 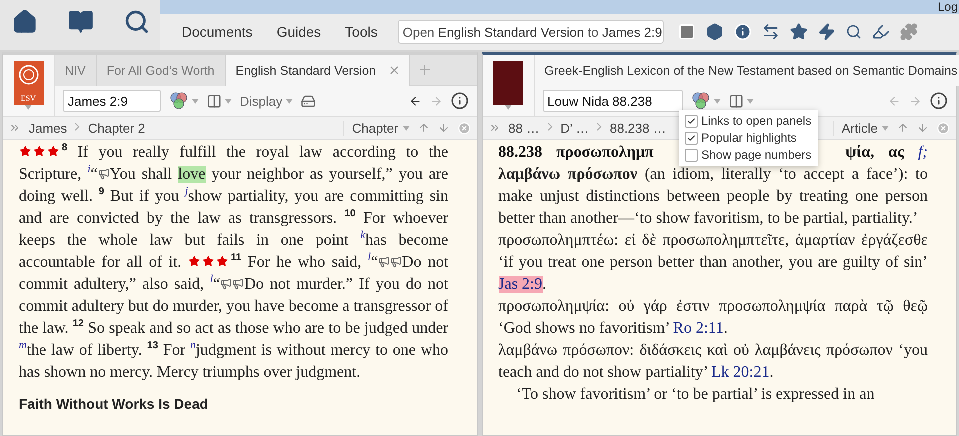 I want to click on tab: English Standard Version, so click(x=318, y=70).